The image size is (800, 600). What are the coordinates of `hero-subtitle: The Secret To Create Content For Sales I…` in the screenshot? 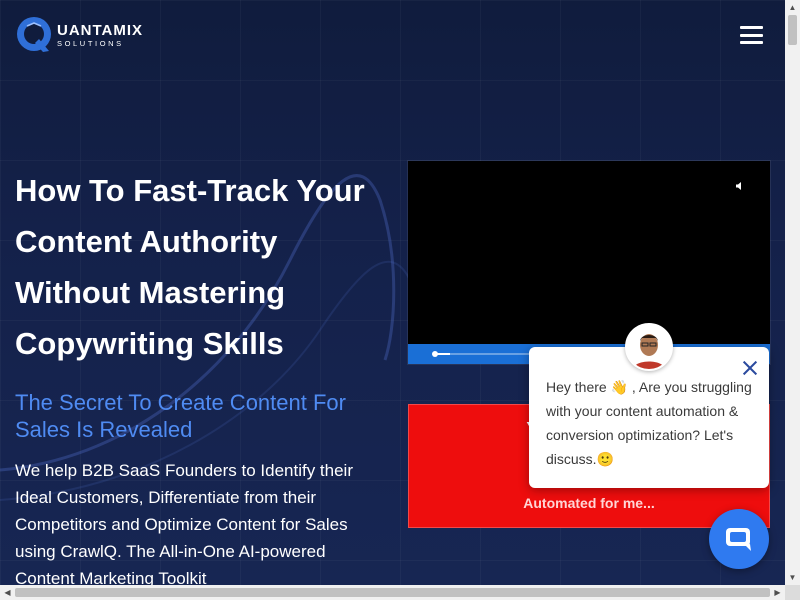 It's located at (180, 416).